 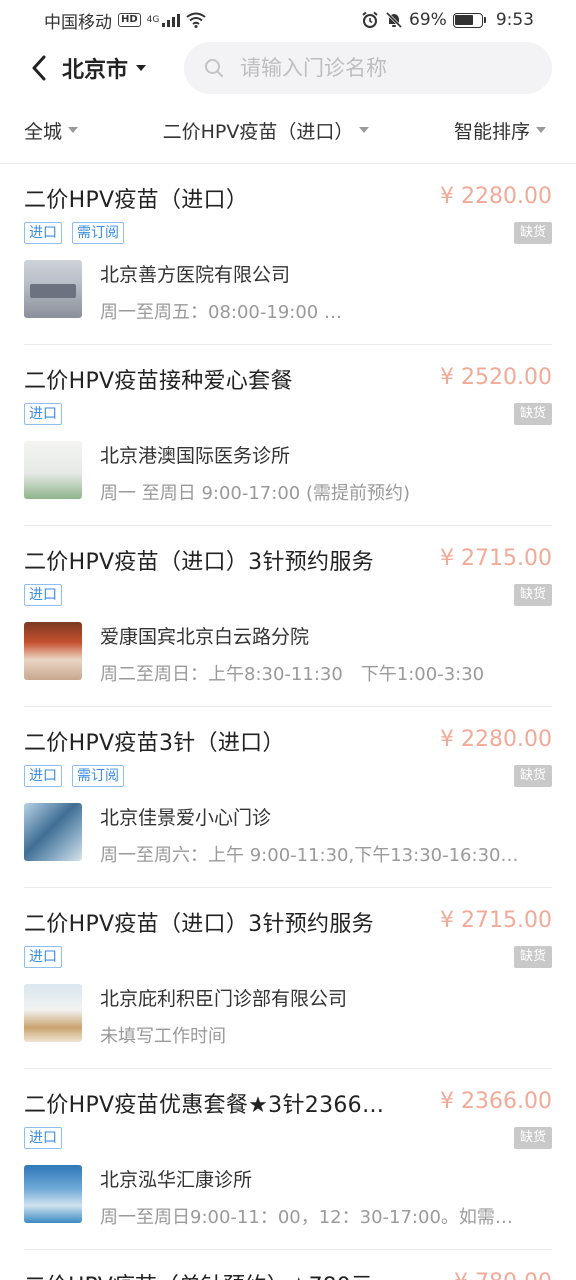 What do you see at coordinates (214, 68) in the screenshot?
I see `search-icon` at bounding box center [214, 68].